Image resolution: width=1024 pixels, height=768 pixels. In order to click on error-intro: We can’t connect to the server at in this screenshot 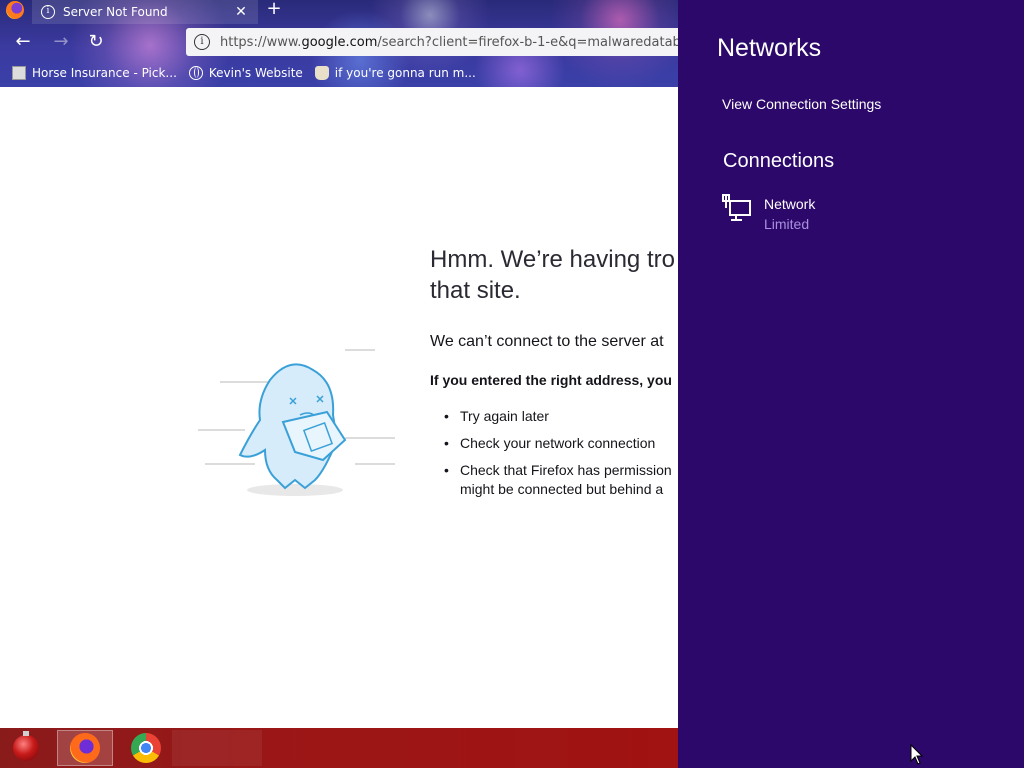, I will do `click(547, 341)`.